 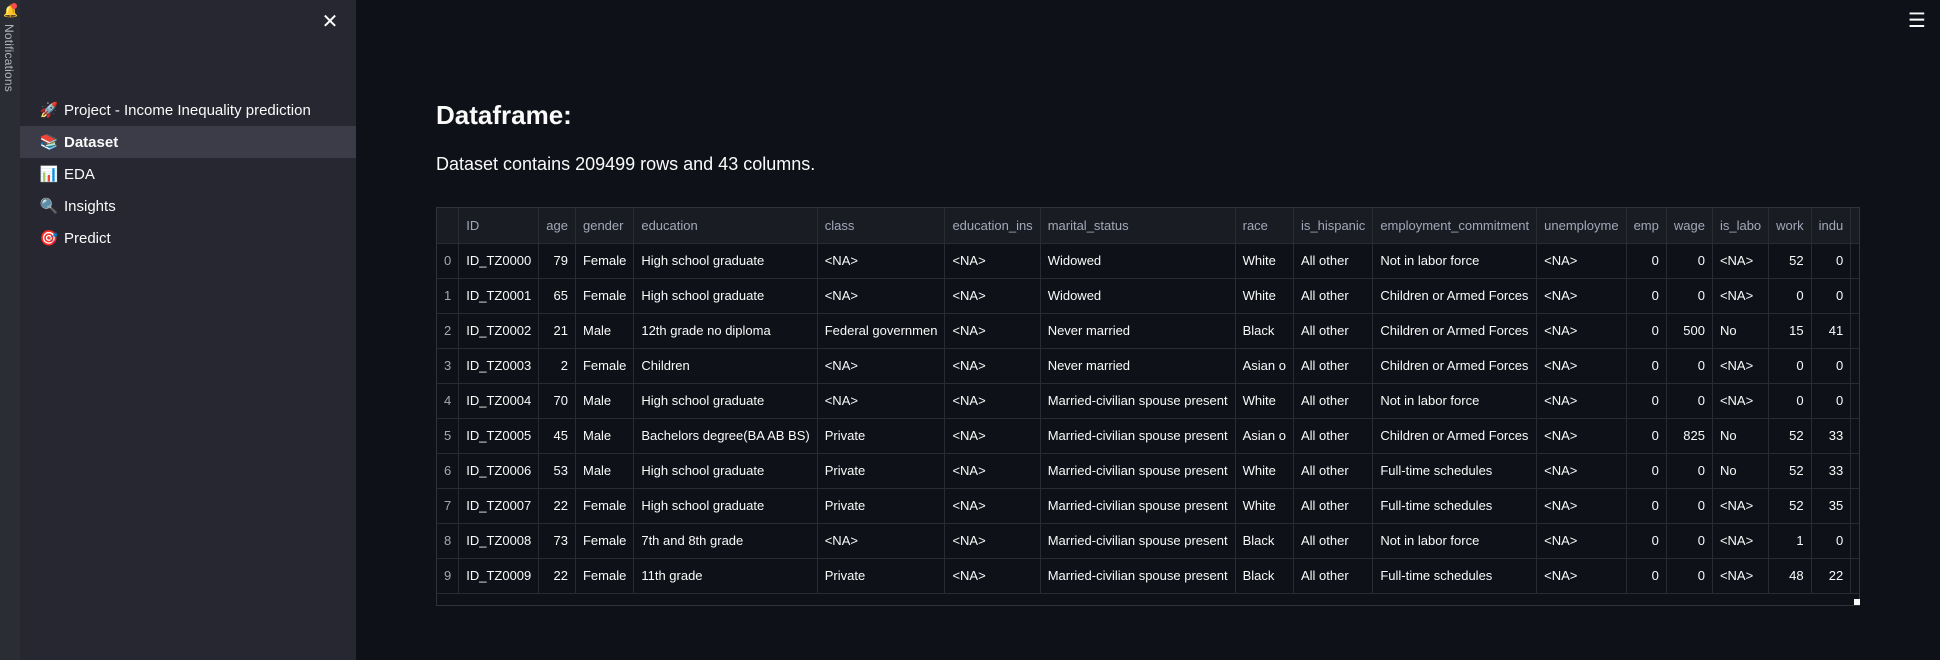 What do you see at coordinates (1455, 226) in the screenshot?
I see `column-header: employment_commitment` at bounding box center [1455, 226].